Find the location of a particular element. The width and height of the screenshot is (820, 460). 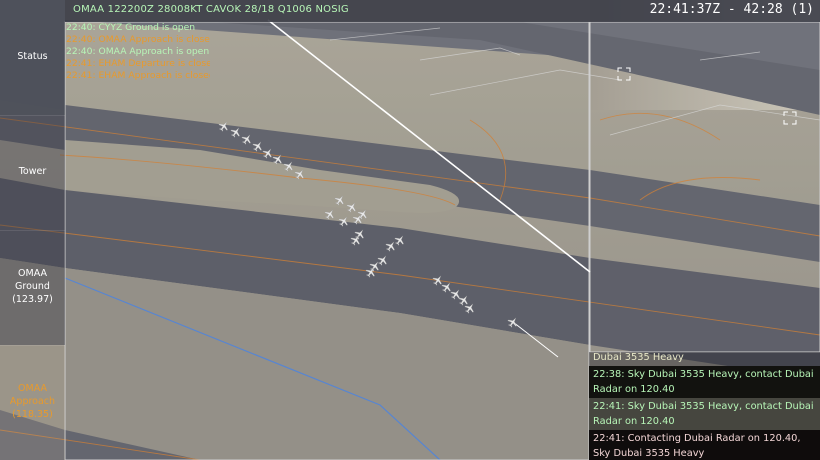

sidebar-item-status: Status is located at coordinates (32, 57).